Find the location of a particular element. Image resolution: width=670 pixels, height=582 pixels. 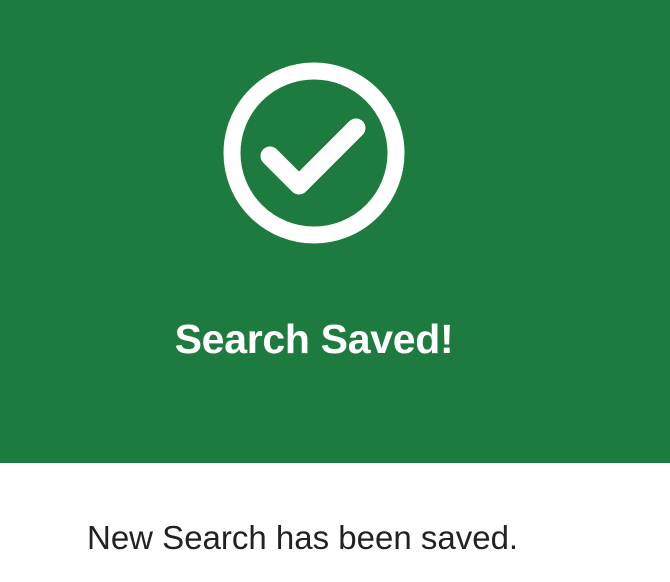

dialog-message: New Search has been saved. is located at coordinates (303, 537).